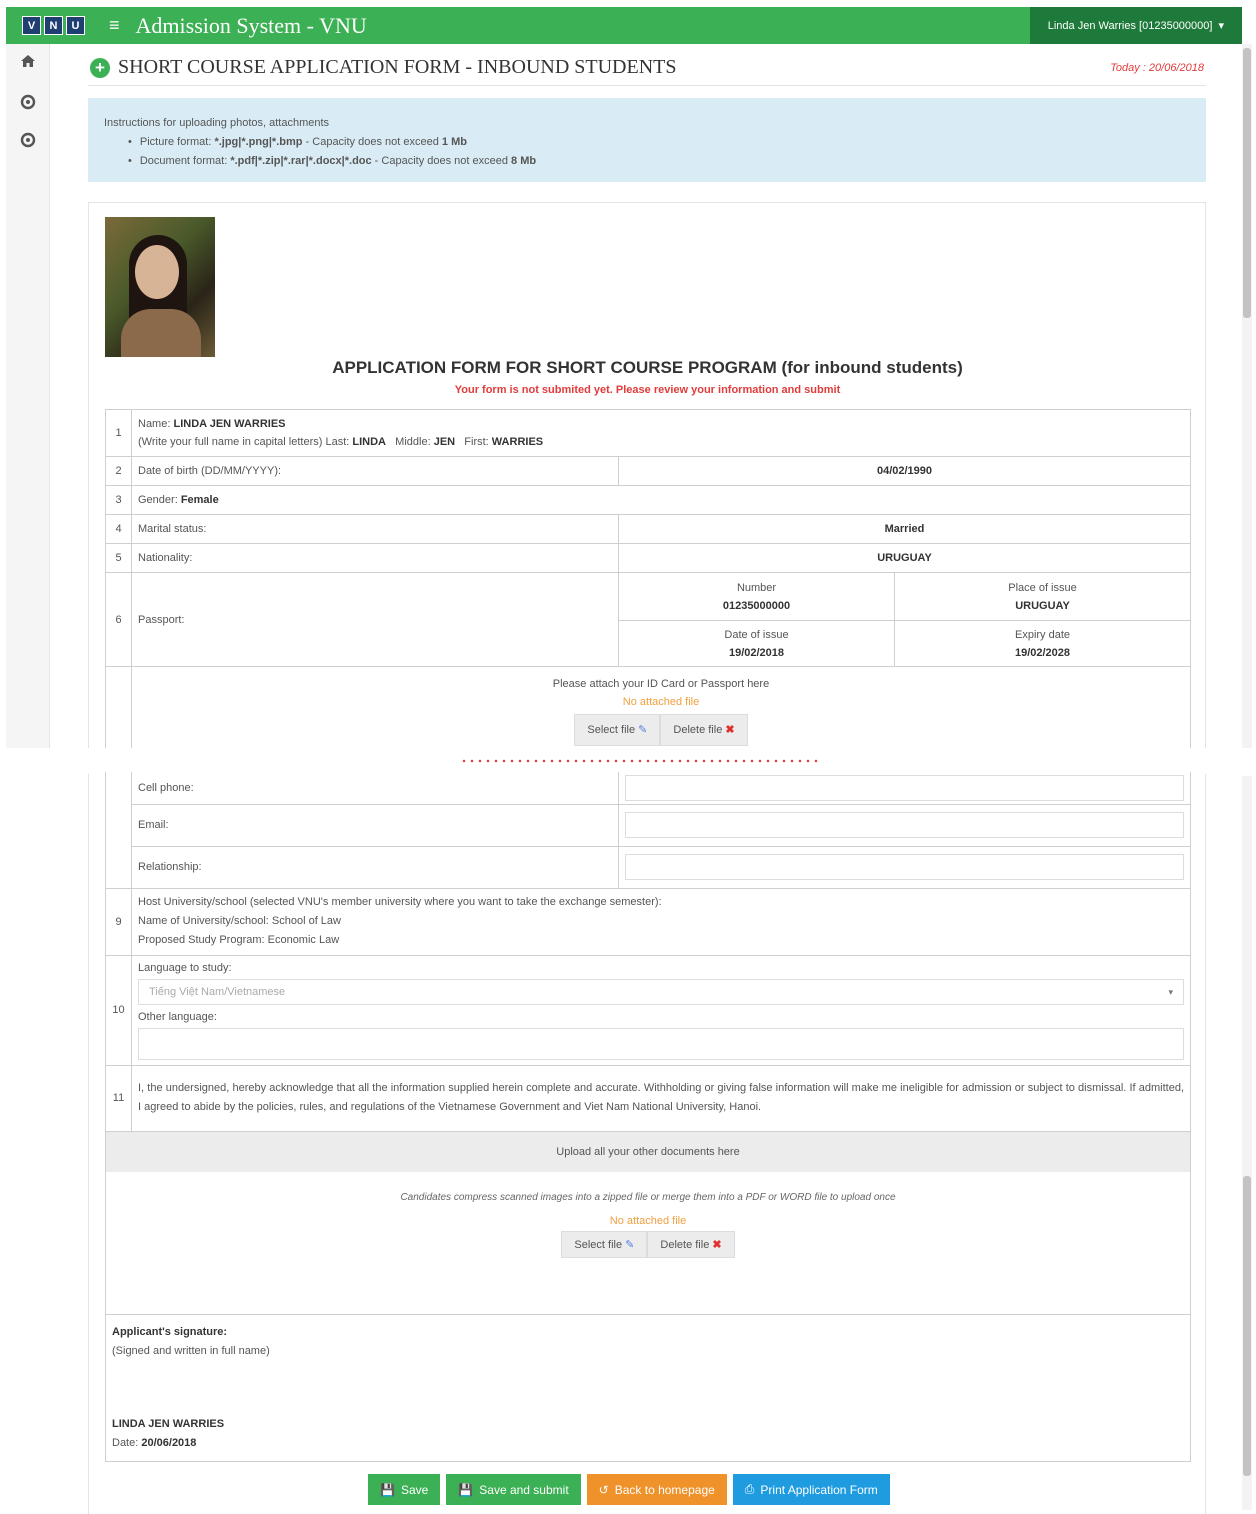 The height and width of the screenshot is (1514, 1256). Describe the element at coordinates (118, 619) in the screenshot. I see `row-number: 6` at that location.